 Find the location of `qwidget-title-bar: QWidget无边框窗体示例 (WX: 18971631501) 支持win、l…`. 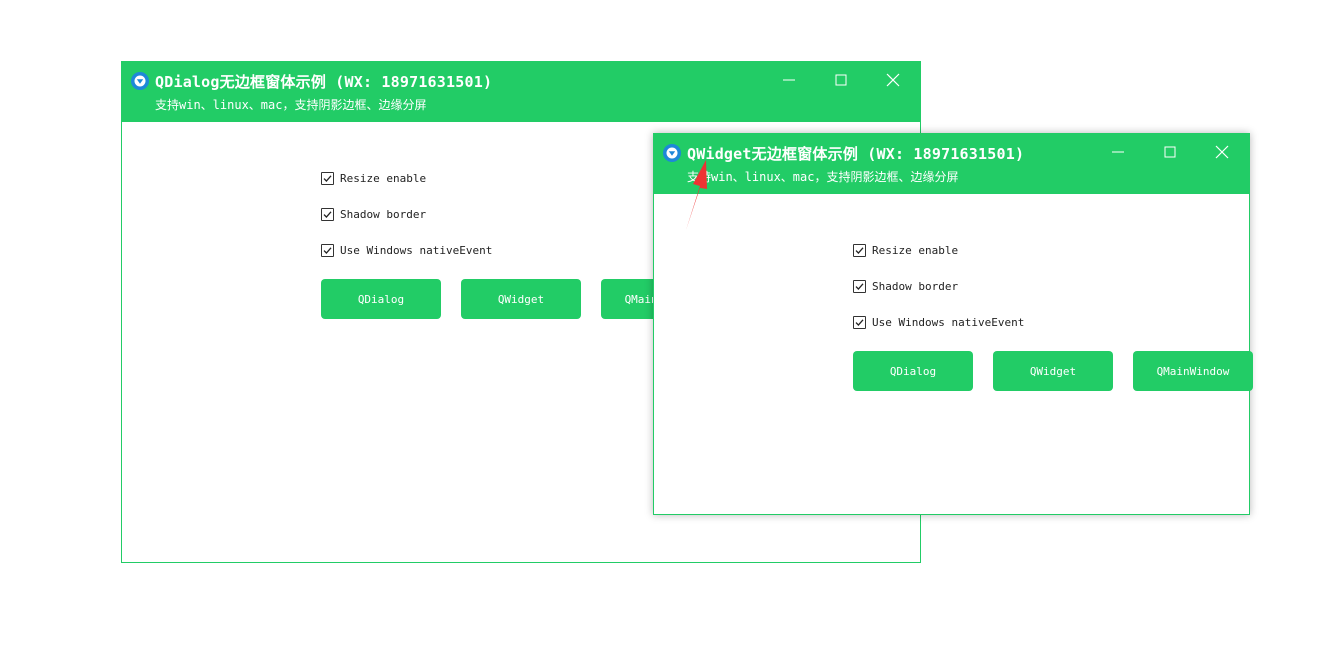

qwidget-title-bar: QWidget无边框窗体示例 (WX: 18971631501) 支持win、l… is located at coordinates (951, 164).